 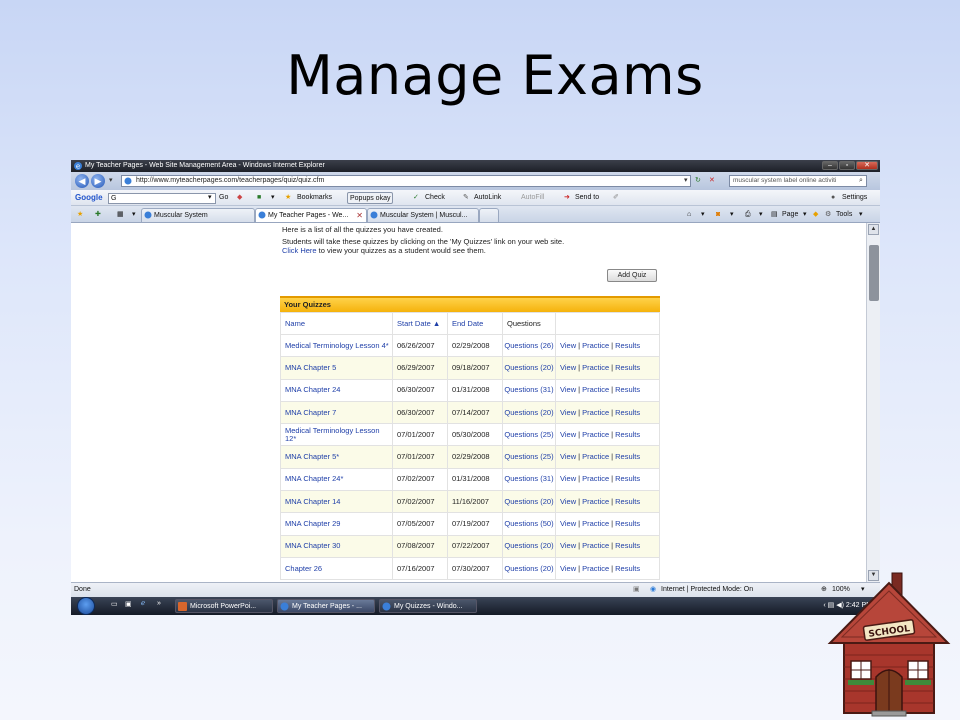 I want to click on quick-tabs-icon: ▦, so click(x=120, y=214).